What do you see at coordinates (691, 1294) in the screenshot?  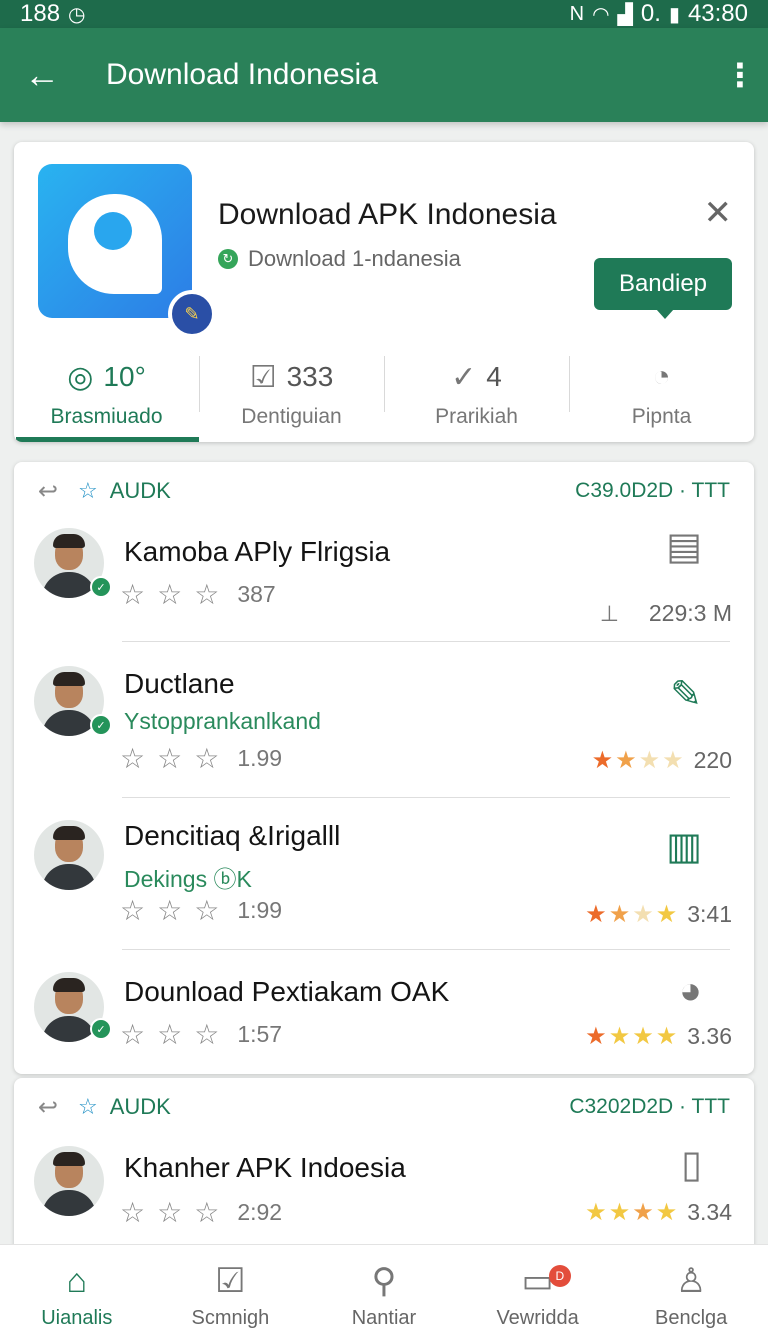 I see `nav-item-profile: ♙ Benclga` at bounding box center [691, 1294].